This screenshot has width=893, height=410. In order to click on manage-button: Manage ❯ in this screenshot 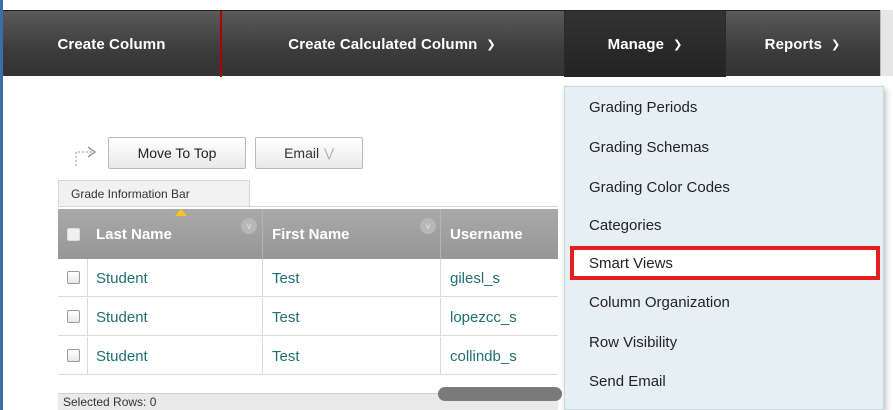, I will do `click(645, 44)`.